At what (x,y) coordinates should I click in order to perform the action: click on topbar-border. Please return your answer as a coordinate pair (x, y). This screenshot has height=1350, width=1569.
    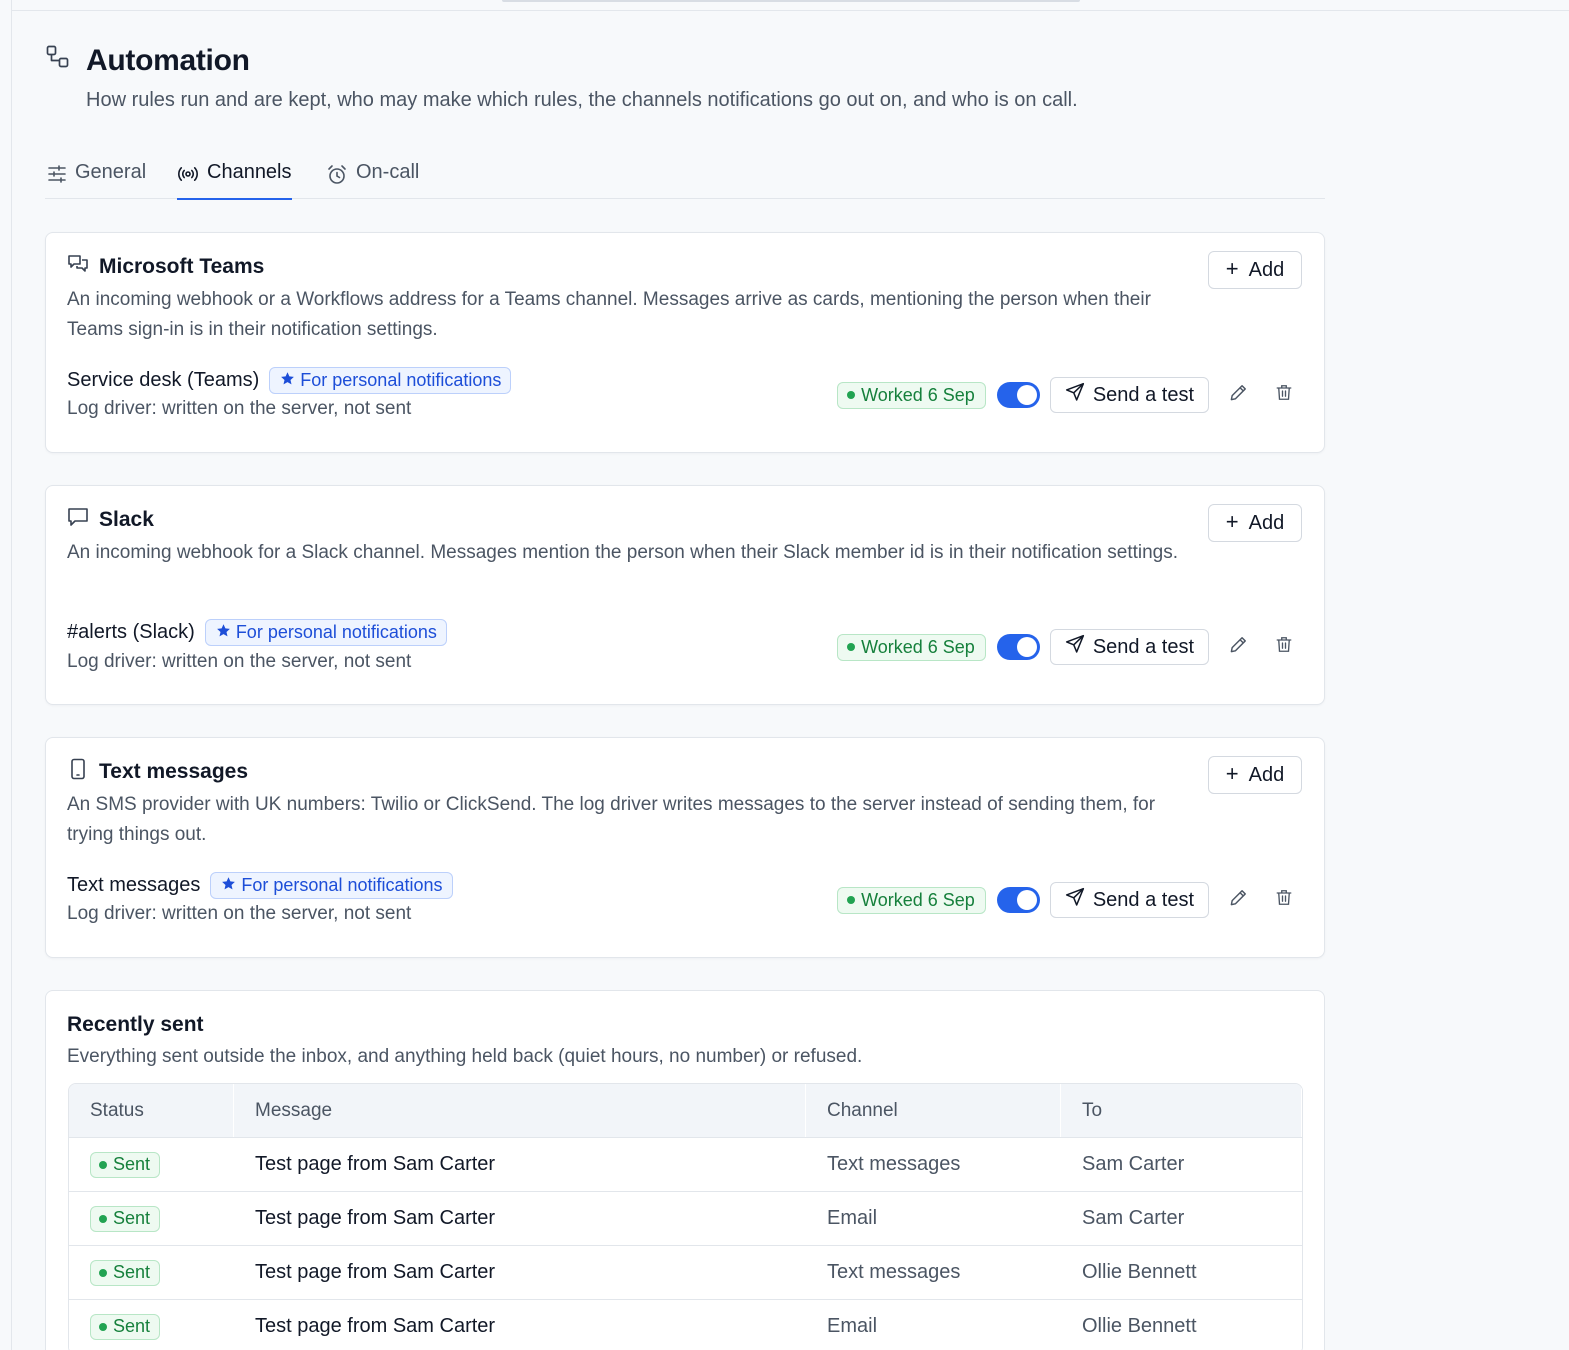
    Looking at the image, I should click on (790, 10).